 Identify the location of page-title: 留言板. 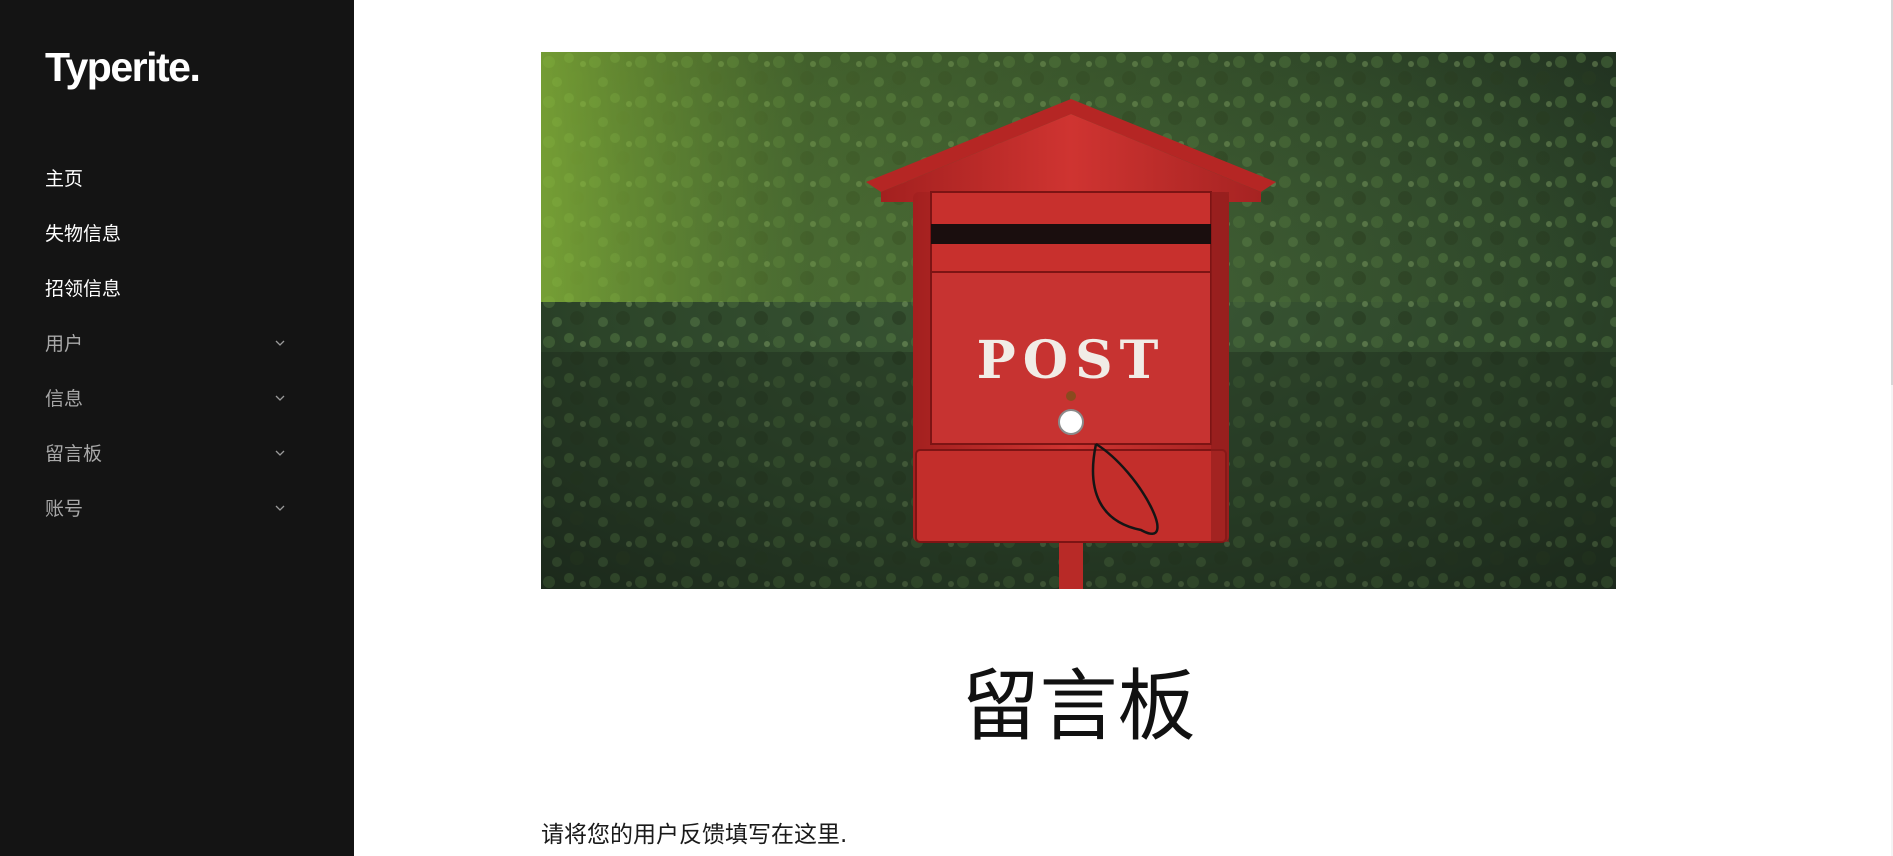
(1078, 707).